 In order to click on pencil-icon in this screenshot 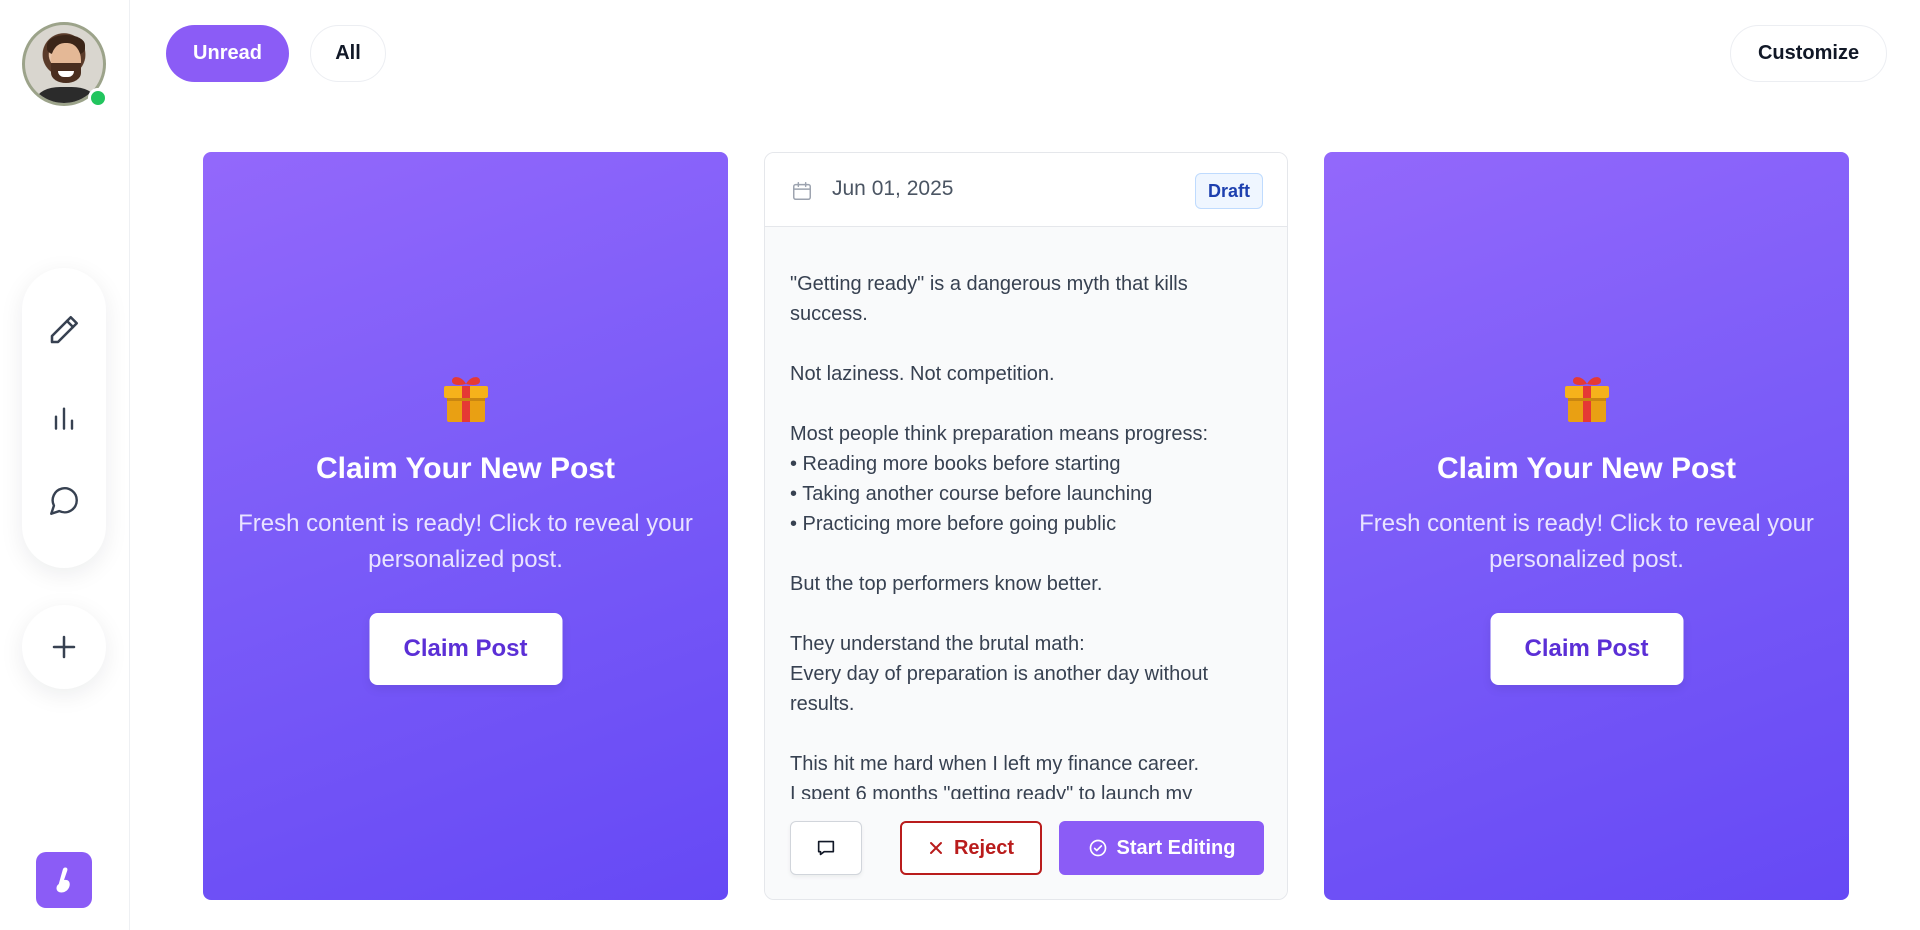, I will do `click(64, 330)`.